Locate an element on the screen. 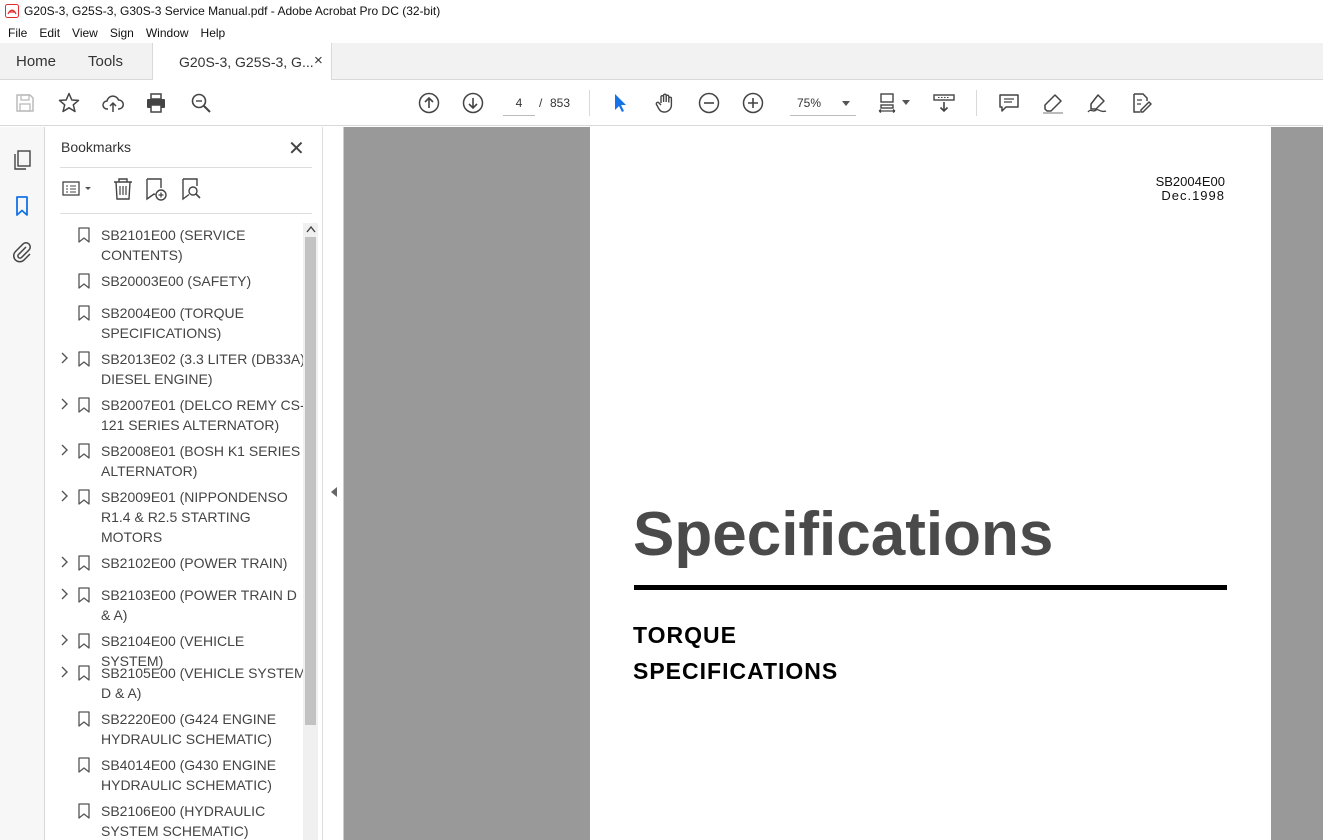 This screenshot has width=1323, height=840. acrobat-icon is located at coordinates (12, 11).